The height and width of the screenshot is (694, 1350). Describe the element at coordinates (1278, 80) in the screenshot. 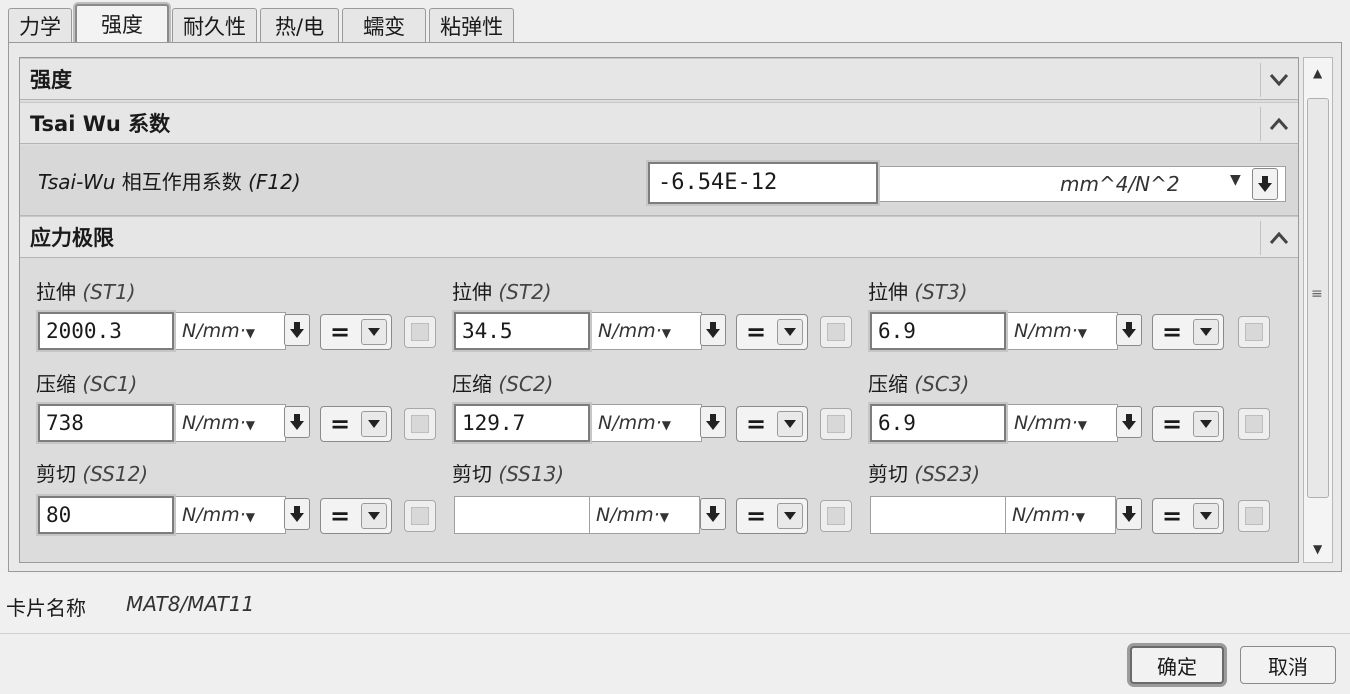

I see `collapse-chevron-icon` at that location.